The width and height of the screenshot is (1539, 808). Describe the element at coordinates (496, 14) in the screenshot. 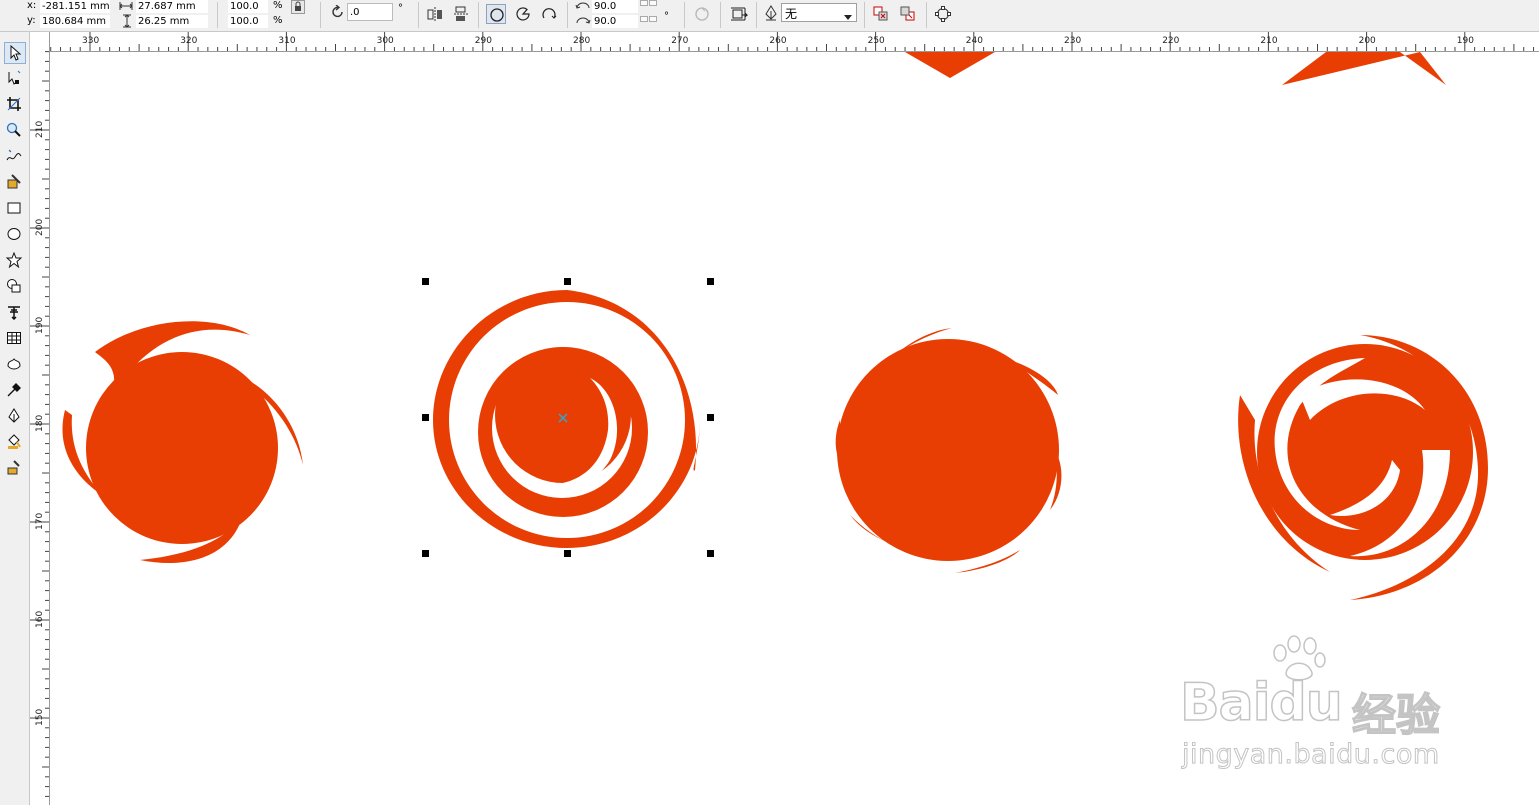

I see `ellipse-mode-button` at that location.